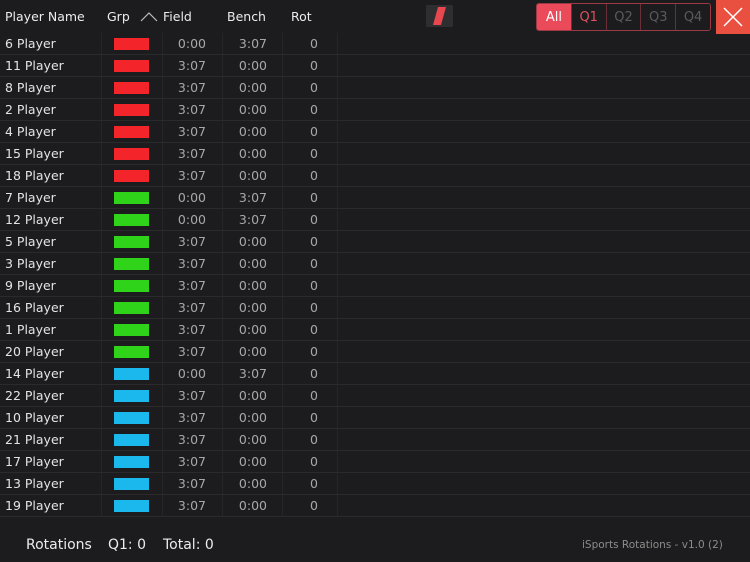 Image resolution: width=750 pixels, height=562 pixels. I want to click on column-header-player-name: Player Name, so click(45, 16).